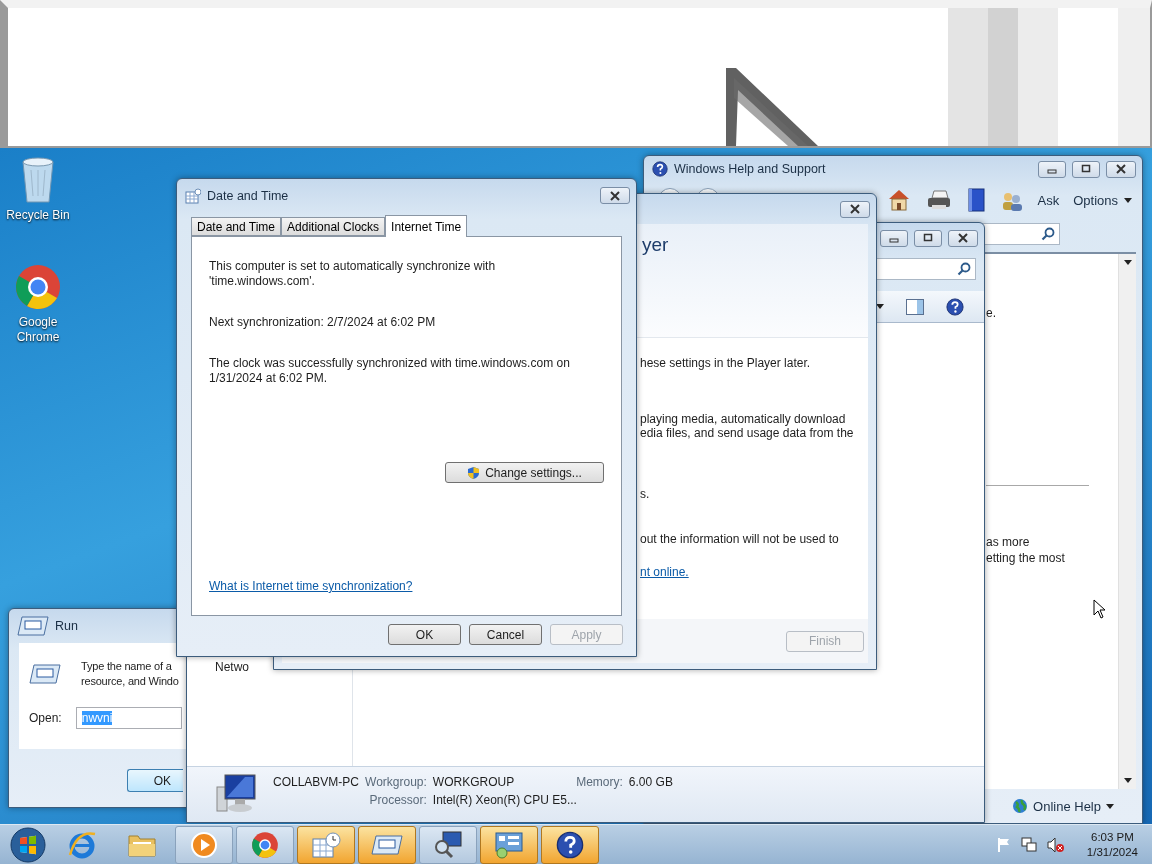 The height and width of the screenshot is (864, 1152). Describe the element at coordinates (311, 586) in the screenshot. I see `help-link: What is Internet time synchronization?` at that location.